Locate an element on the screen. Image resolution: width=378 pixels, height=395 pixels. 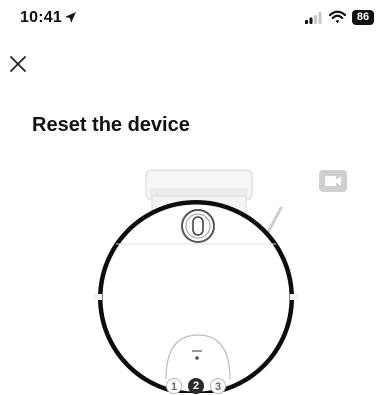
location-arrow-icon is located at coordinates (70, 17).